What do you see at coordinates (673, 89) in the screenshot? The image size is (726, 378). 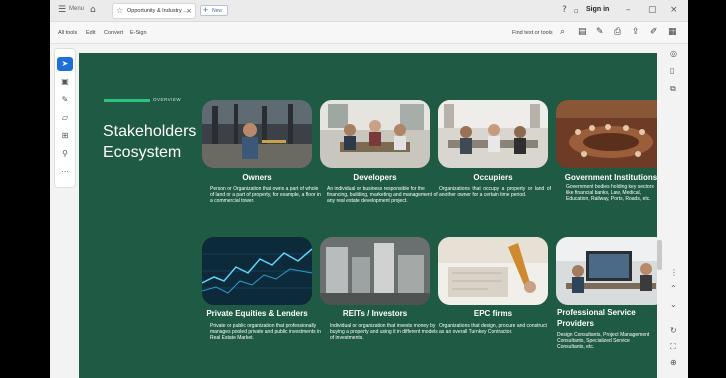 I see `attachment-icon: ⧉` at bounding box center [673, 89].